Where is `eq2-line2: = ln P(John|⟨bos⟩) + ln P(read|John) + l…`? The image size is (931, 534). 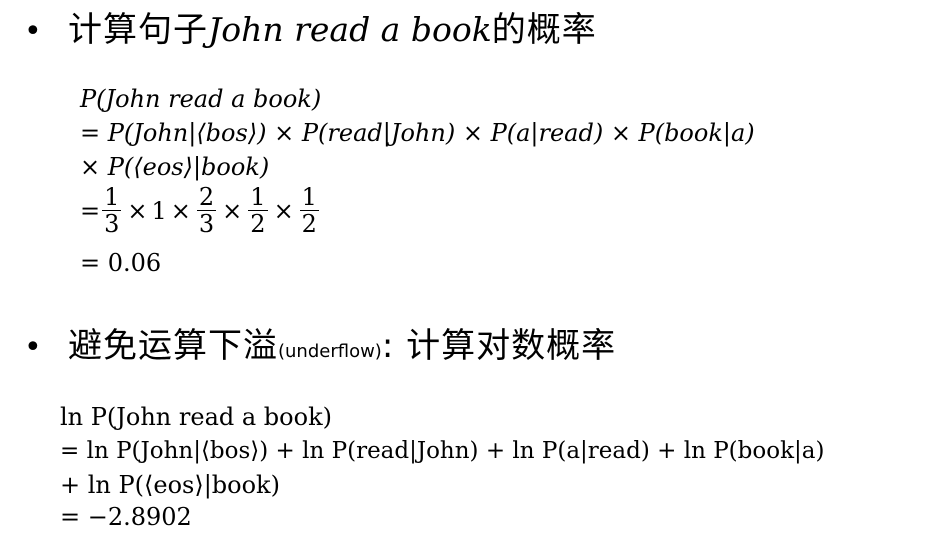
eq2-line2: = ln P(John|⟨bos⟩) + ln P(read|John) + l… is located at coordinates (442, 451).